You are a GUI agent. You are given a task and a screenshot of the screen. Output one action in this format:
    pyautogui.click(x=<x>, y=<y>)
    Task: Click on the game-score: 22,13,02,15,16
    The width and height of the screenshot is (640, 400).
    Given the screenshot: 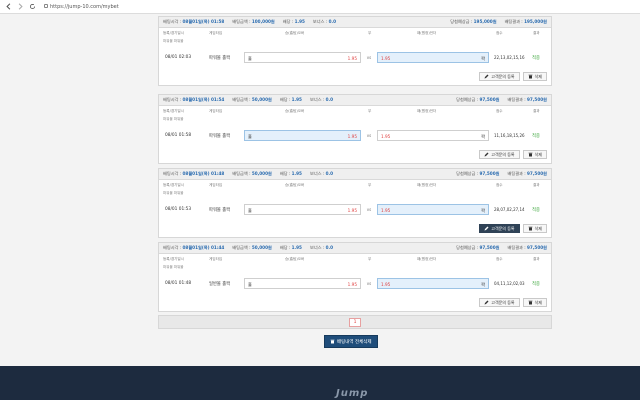 What is the action you would take?
    pyautogui.click(x=509, y=57)
    